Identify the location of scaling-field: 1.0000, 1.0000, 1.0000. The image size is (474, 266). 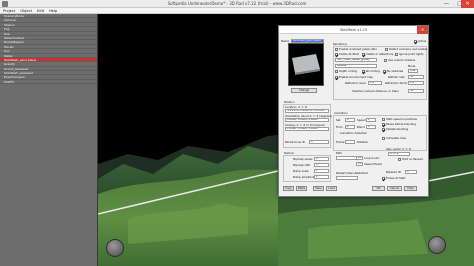
(307, 129).